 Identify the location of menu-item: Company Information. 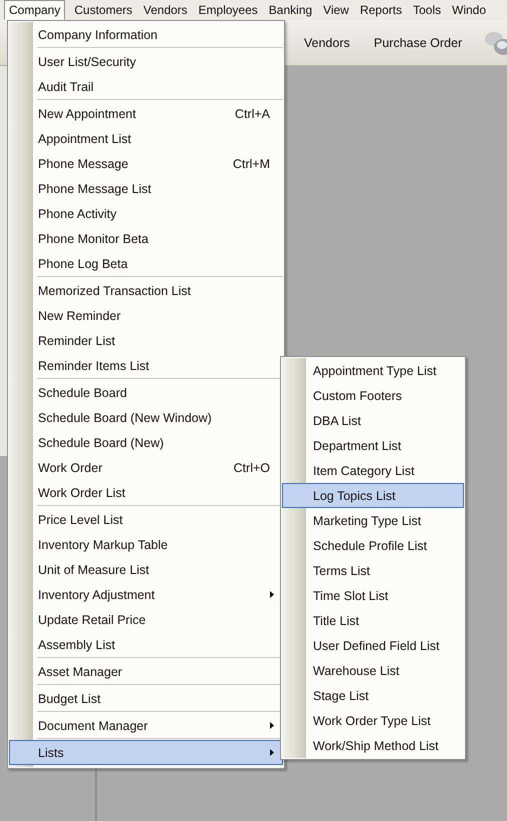
(146, 34).